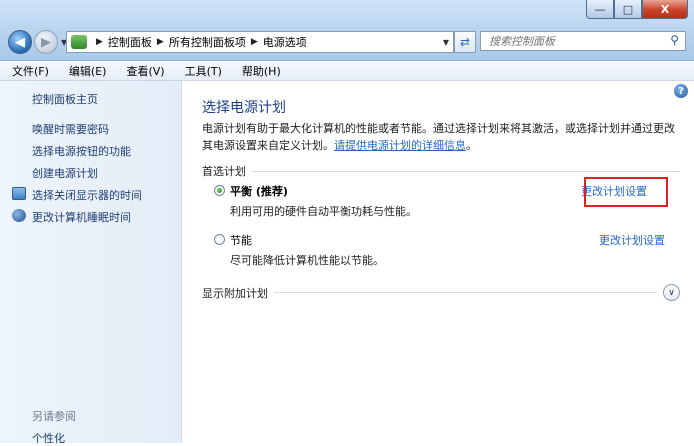 The image size is (694, 446). Describe the element at coordinates (65, 173) in the screenshot. I see `sidebar-item-create-plan: 创建电源计划` at that location.